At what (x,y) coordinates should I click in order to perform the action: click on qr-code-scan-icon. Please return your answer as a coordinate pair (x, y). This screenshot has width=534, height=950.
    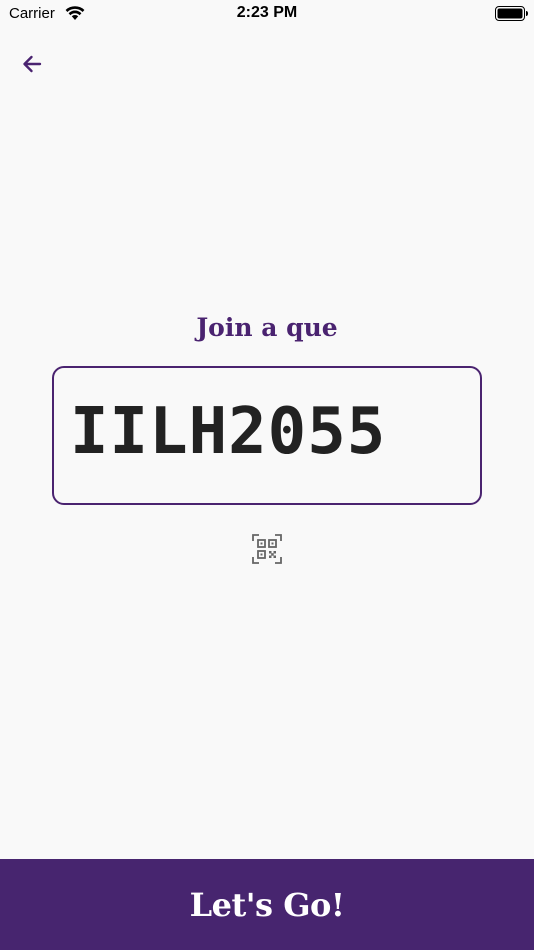
    Looking at the image, I should click on (267, 549).